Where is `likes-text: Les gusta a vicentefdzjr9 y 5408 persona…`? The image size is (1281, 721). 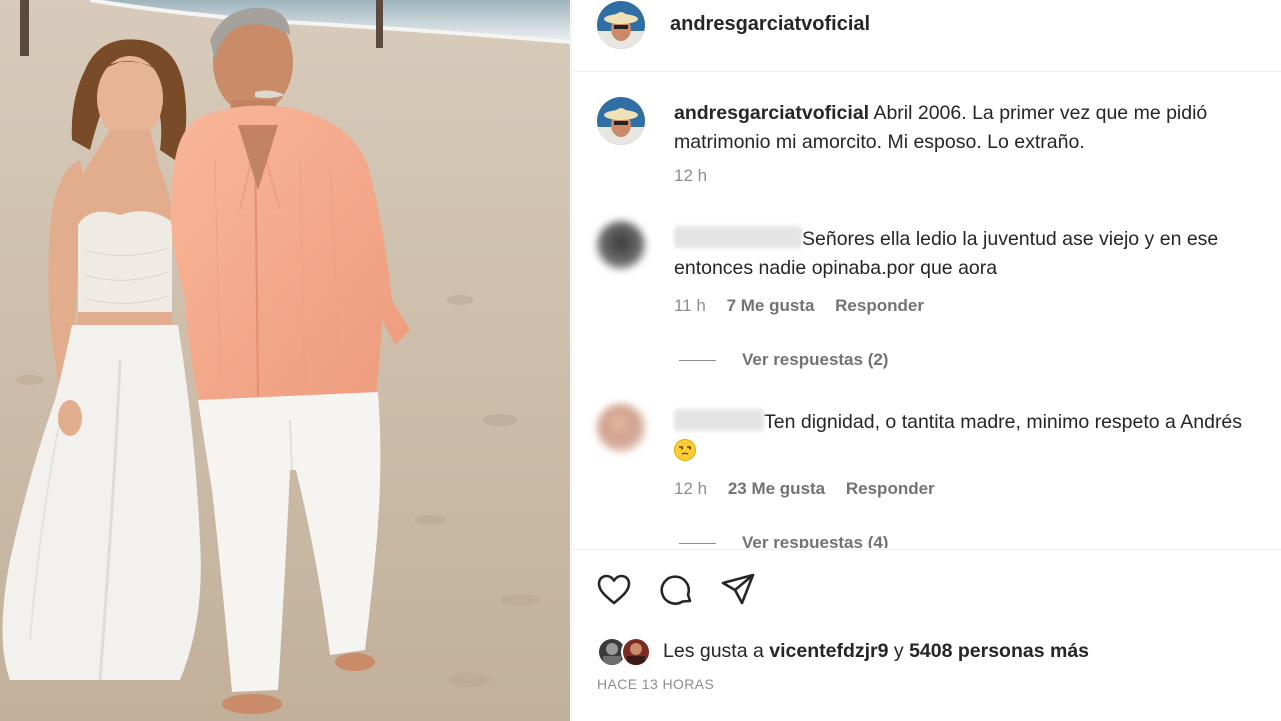 likes-text: Les gusta a vicentefdzjr9 y 5408 persona… is located at coordinates (876, 651).